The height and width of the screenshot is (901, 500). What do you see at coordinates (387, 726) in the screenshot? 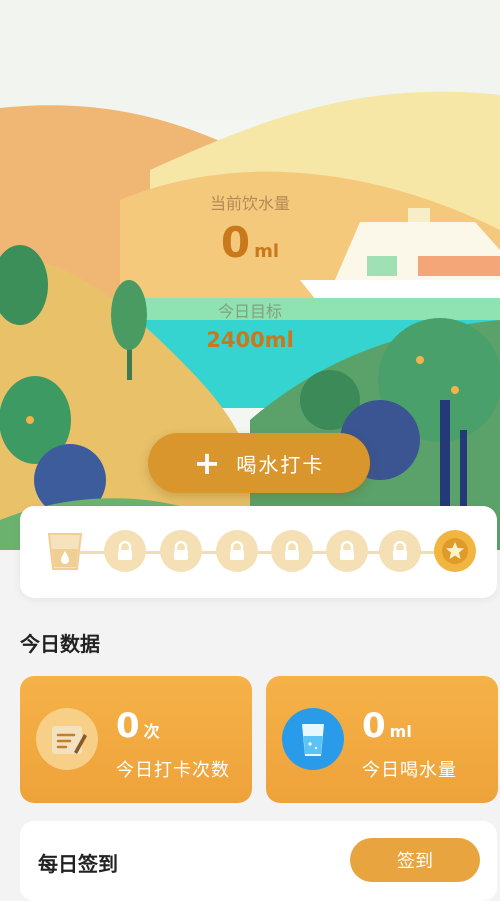
I see `water-amount: 0 ml` at bounding box center [387, 726].